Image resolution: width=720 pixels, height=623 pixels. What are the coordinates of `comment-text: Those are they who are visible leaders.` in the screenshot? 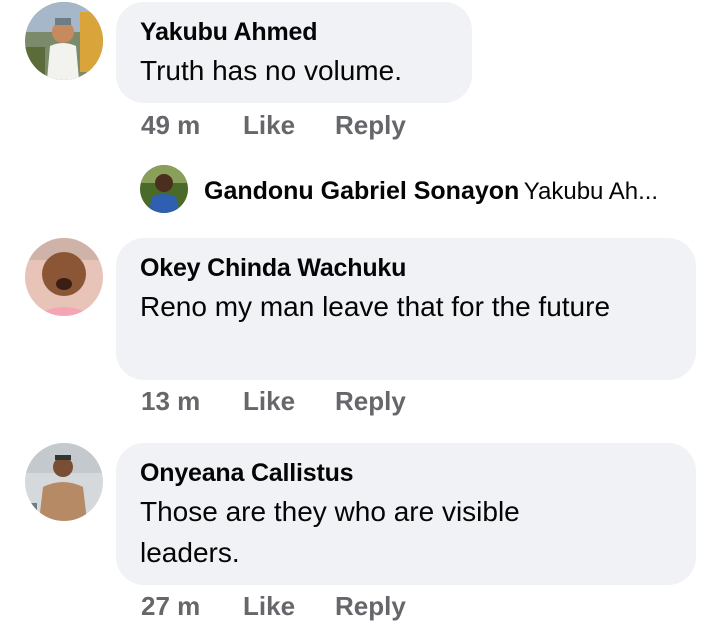 It's located at (330, 532).